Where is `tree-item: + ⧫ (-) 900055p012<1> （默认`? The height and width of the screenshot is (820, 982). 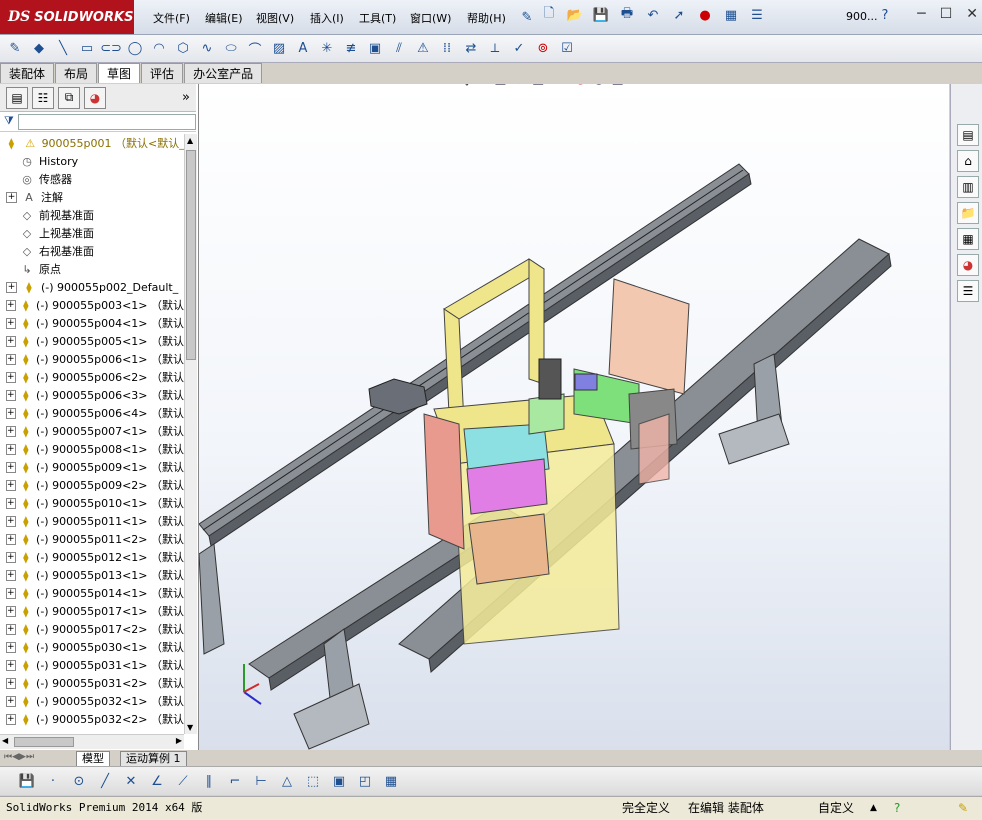
tree-item: + ⧫ (-) 900055p012<1> （默认 is located at coordinates (92, 557).